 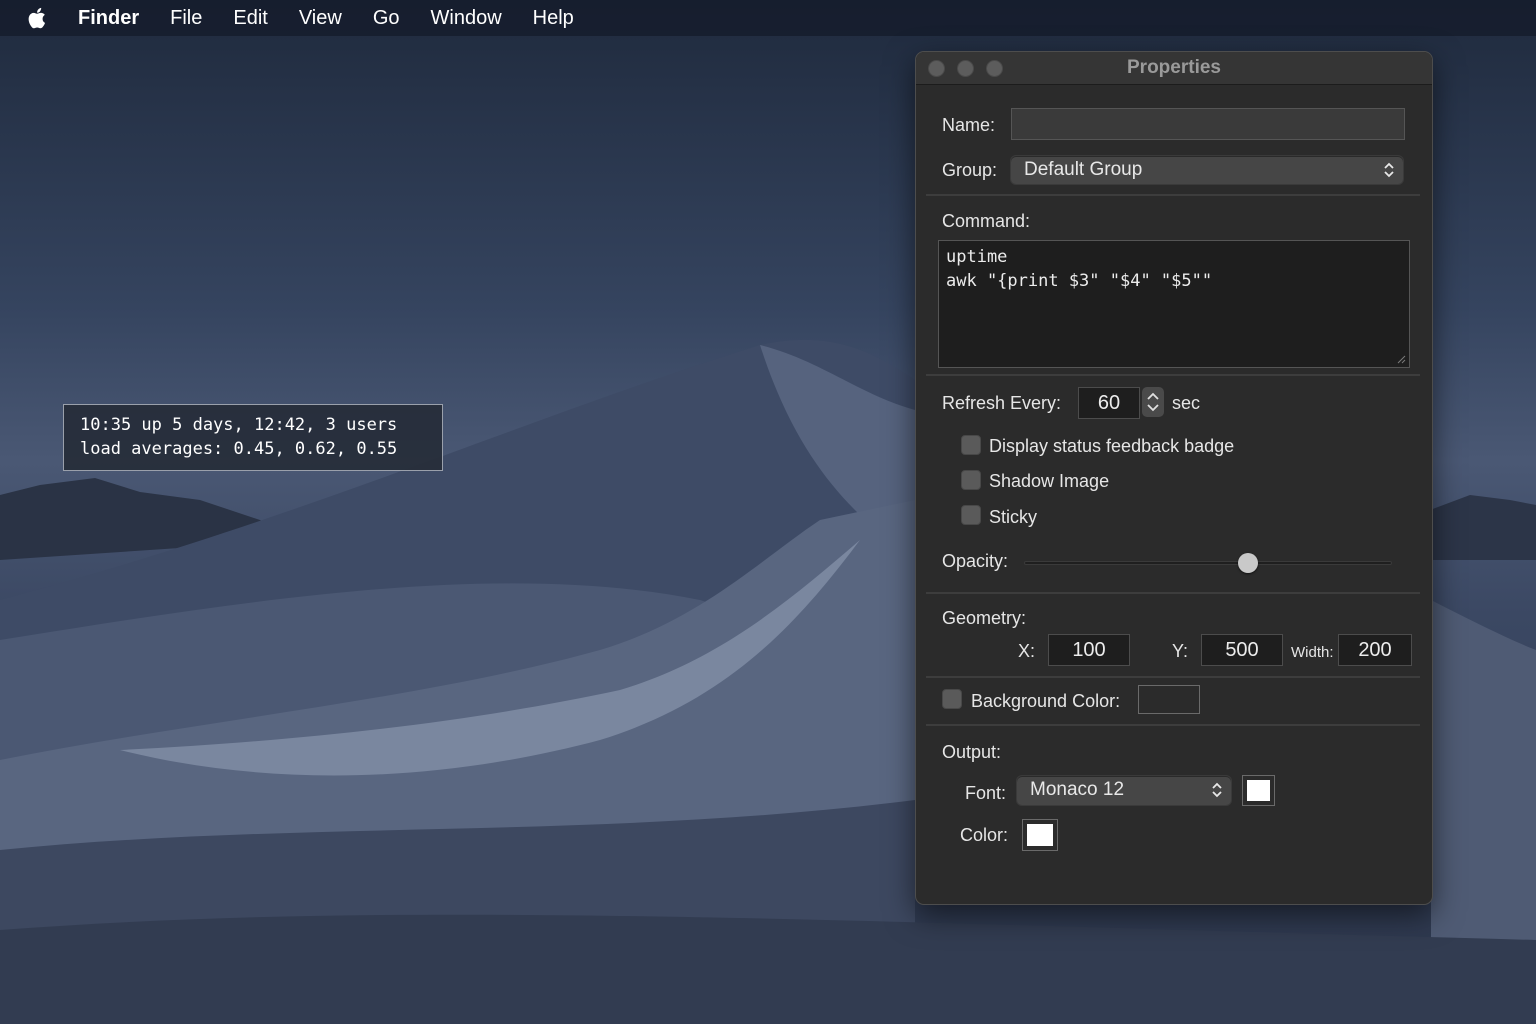 What do you see at coordinates (108, 18) in the screenshot?
I see `menu-app-finder: Finder` at bounding box center [108, 18].